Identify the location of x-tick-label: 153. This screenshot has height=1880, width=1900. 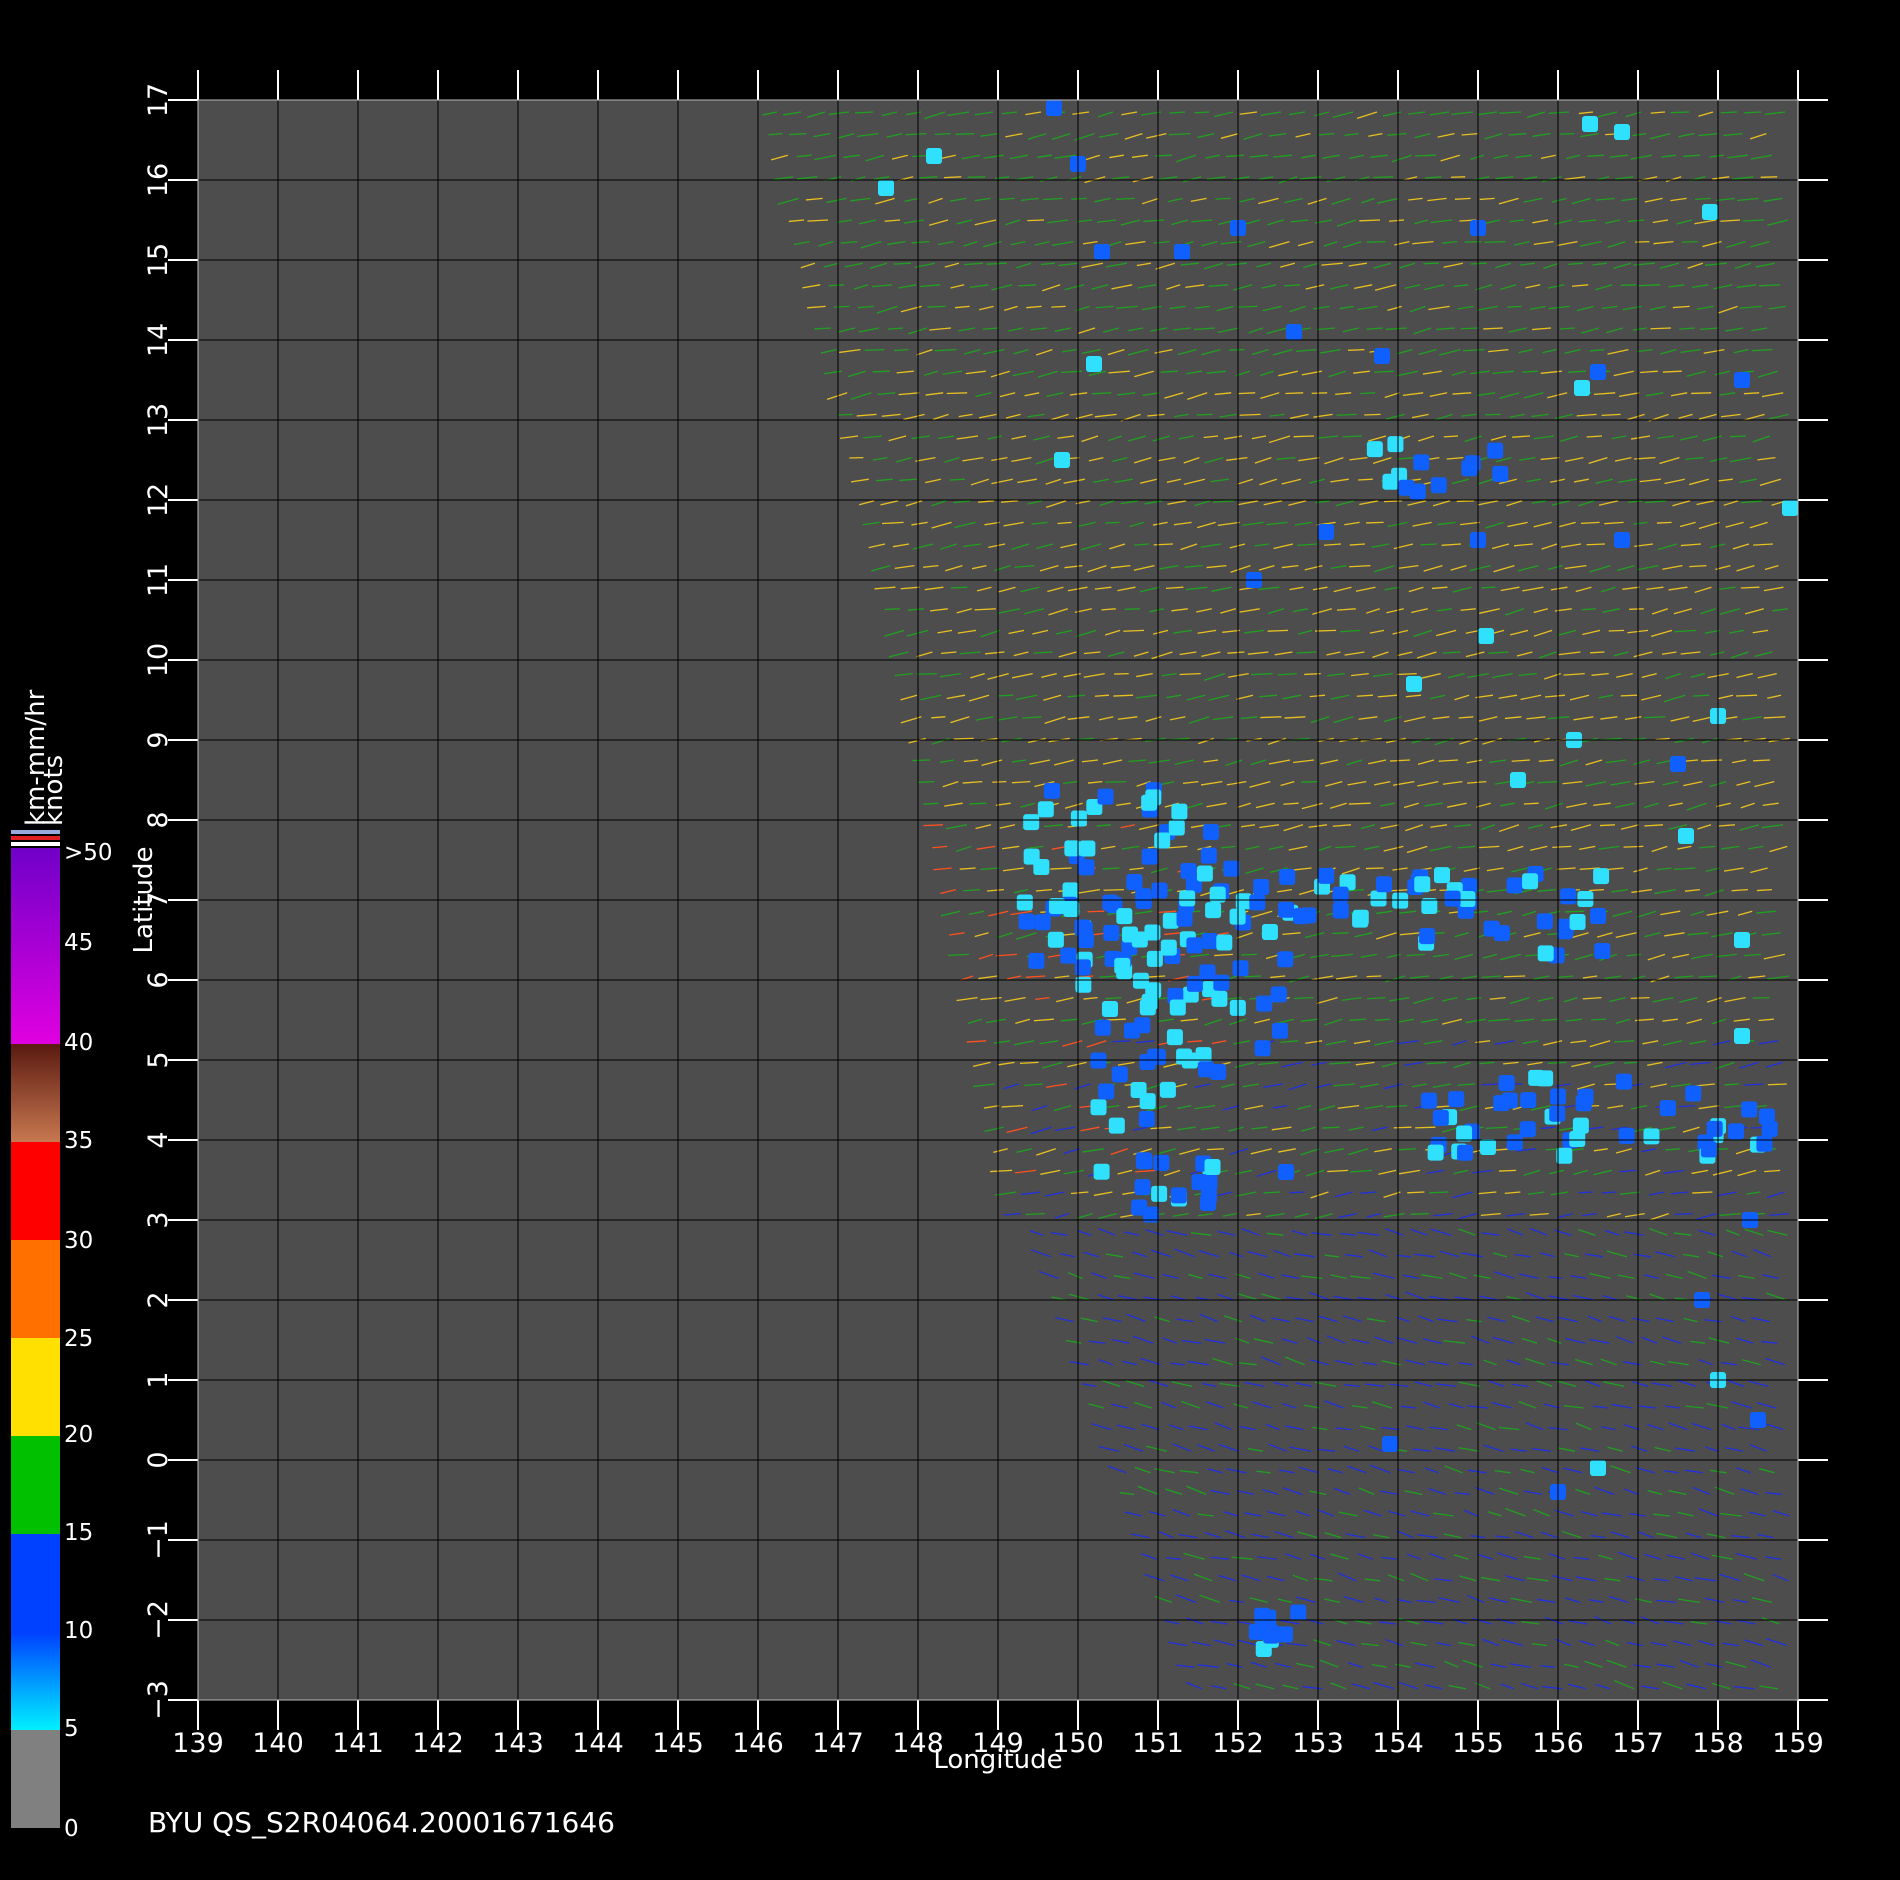
(1318, 1743).